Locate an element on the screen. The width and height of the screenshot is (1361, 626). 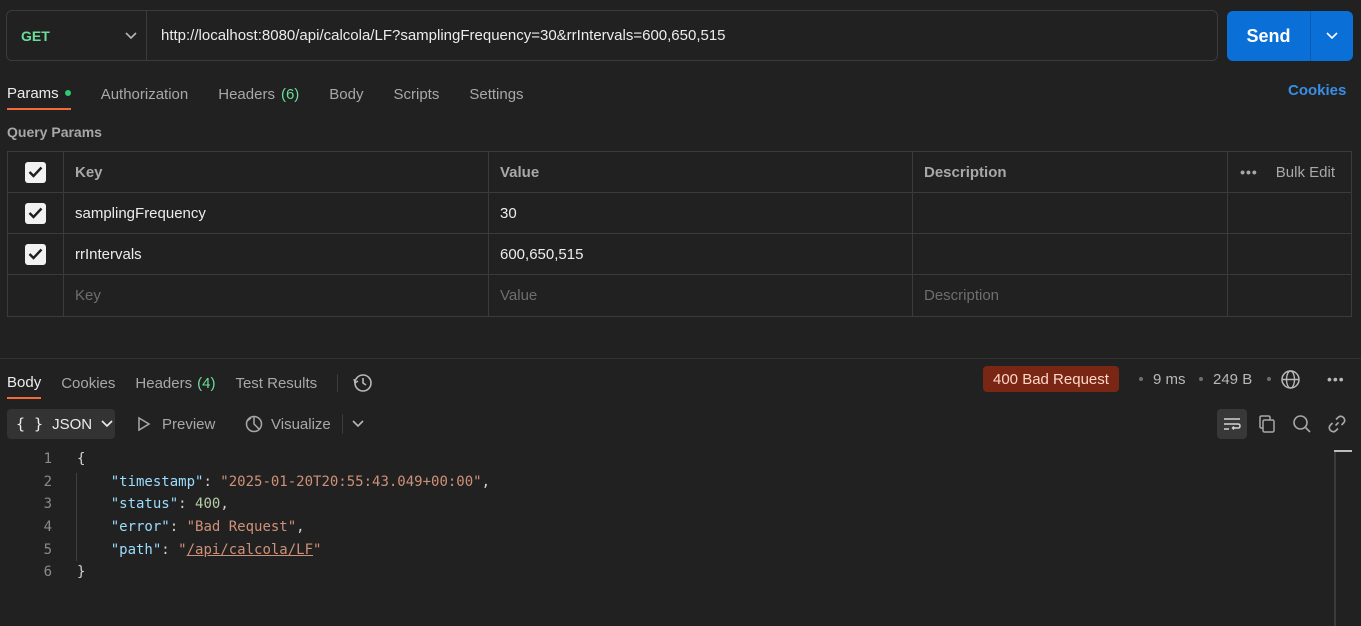
preview-label: Preview is located at coordinates (189, 424).